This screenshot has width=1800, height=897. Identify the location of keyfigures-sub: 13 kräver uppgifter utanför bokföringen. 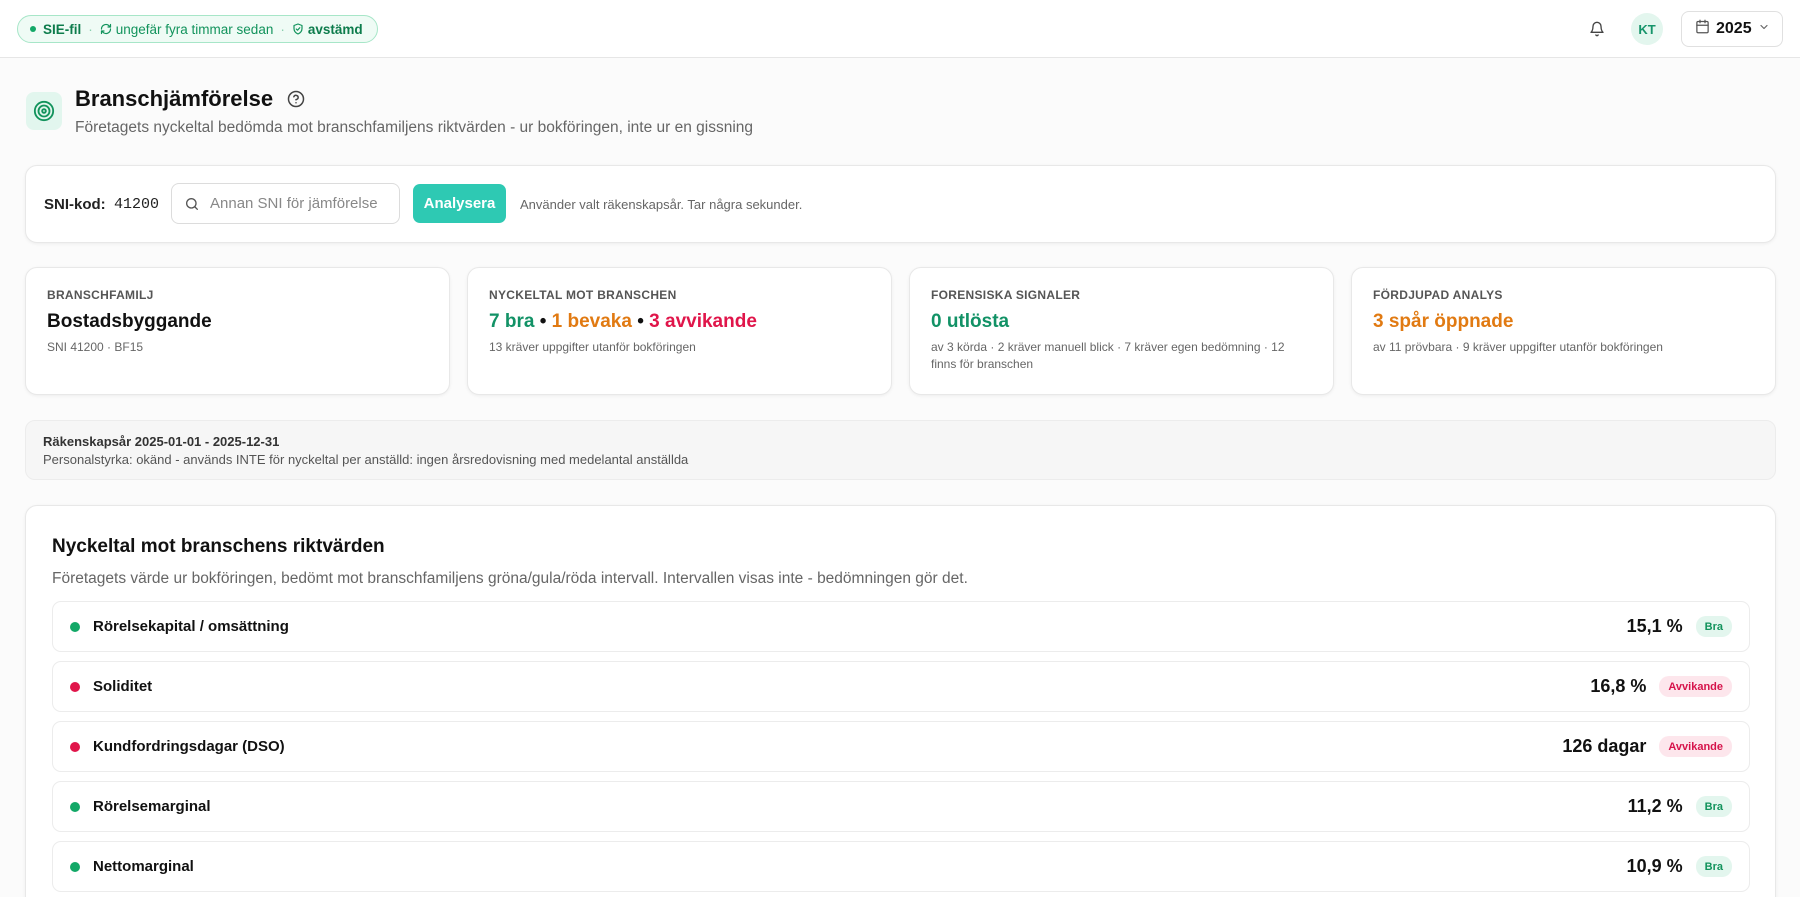
(592, 347).